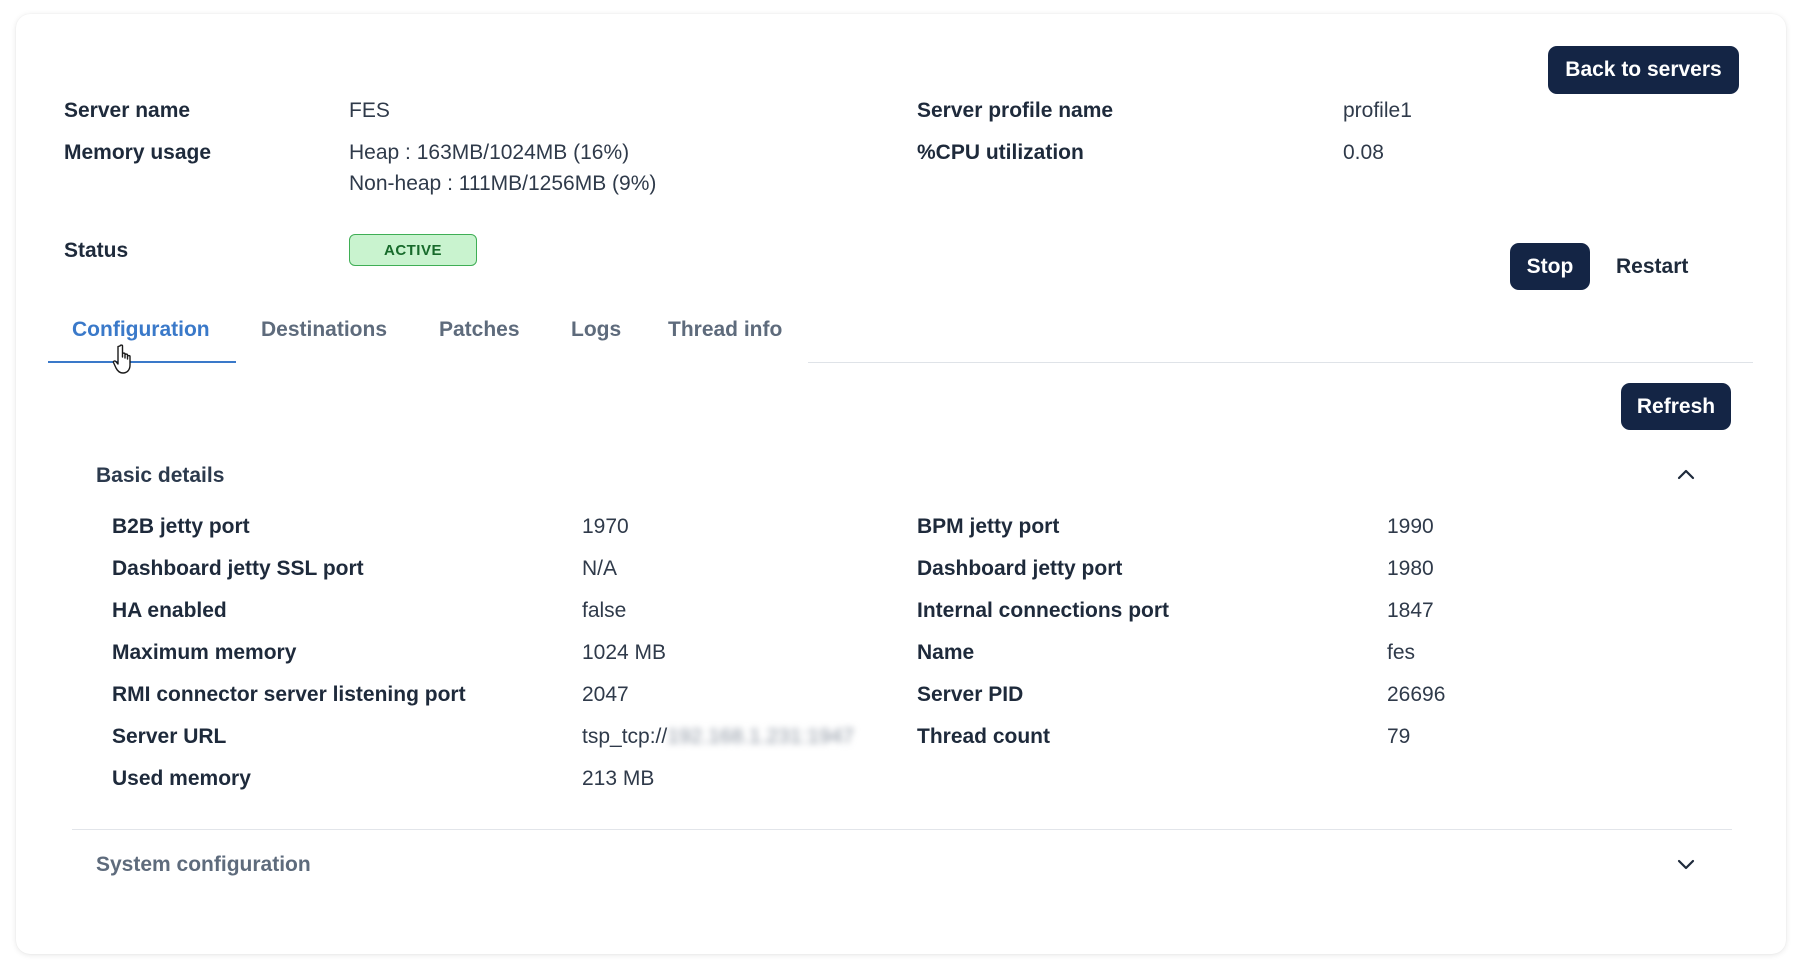 This screenshot has width=1800, height=971. Describe the element at coordinates (1652, 267) in the screenshot. I see `restart-button: Restart` at that location.